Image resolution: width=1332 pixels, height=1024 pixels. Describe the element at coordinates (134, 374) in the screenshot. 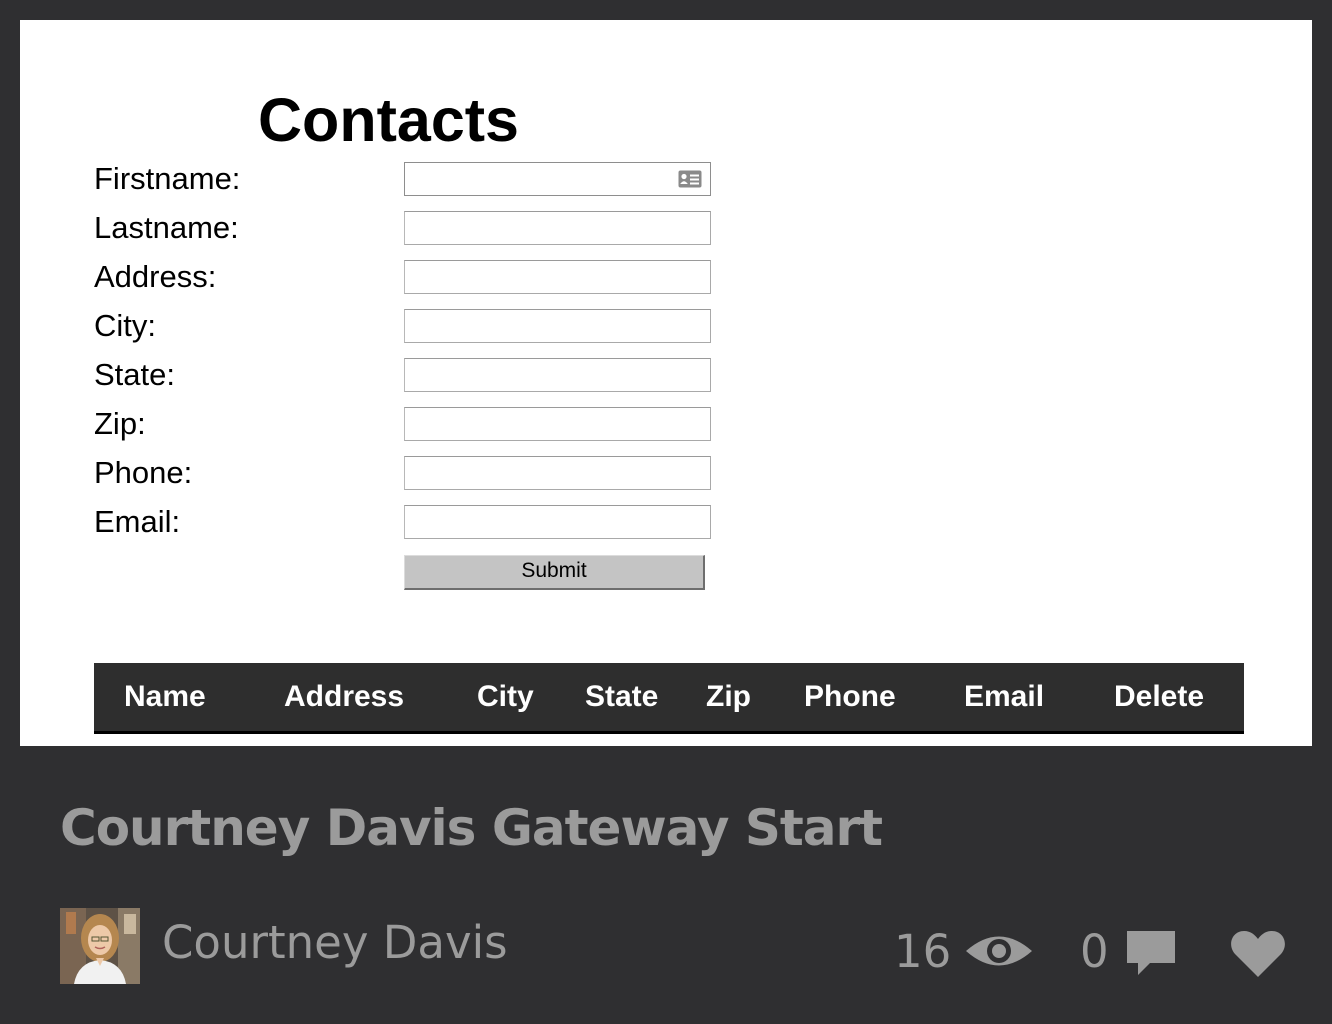

I see `state-label: State:` at that location.